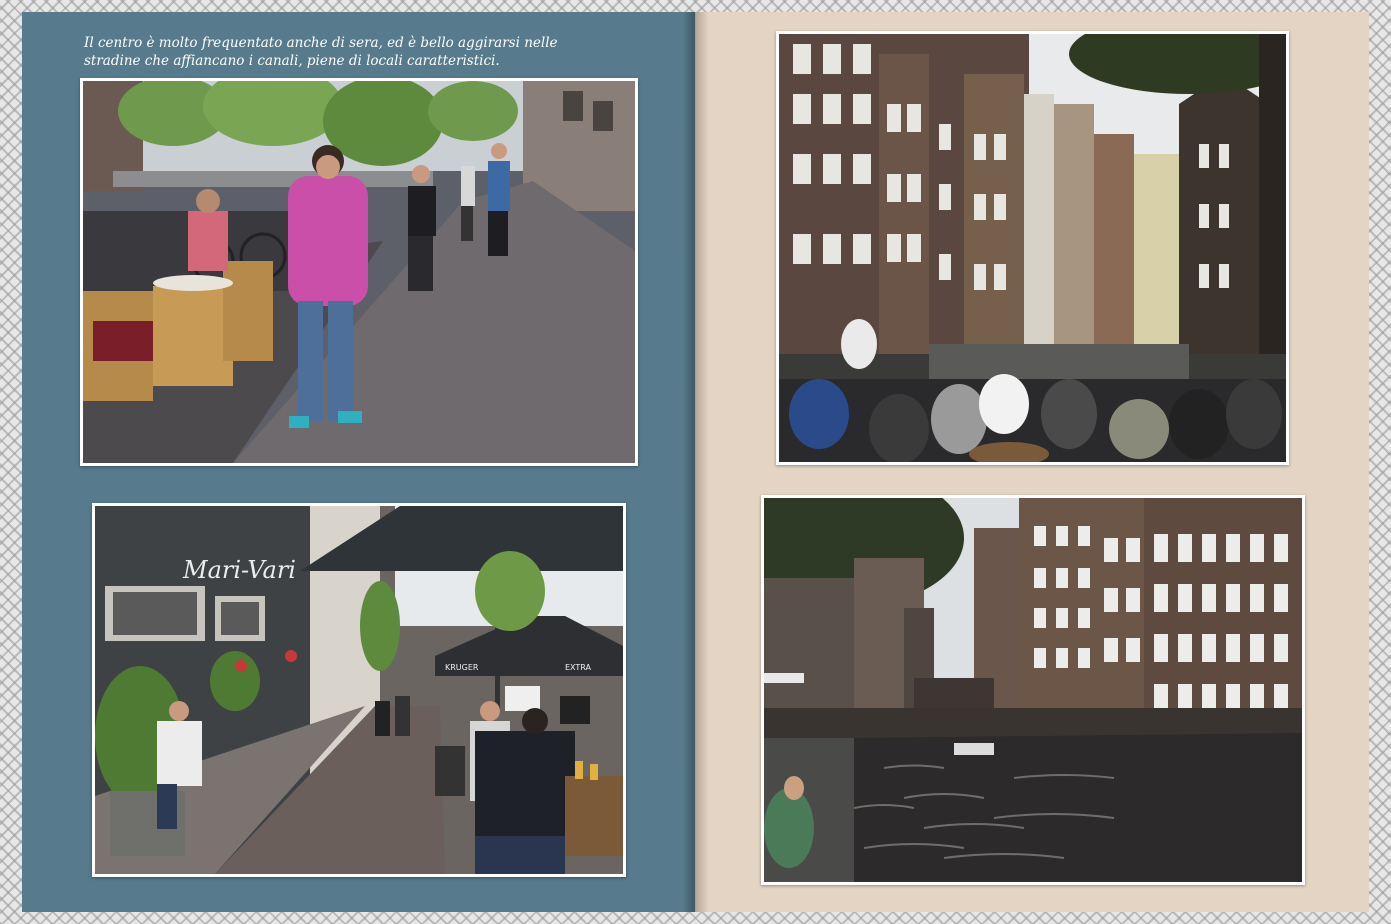 This screenshot has height=924, width=1391. I want to click on awning-text-2: KRUGER, so click(462, 667).